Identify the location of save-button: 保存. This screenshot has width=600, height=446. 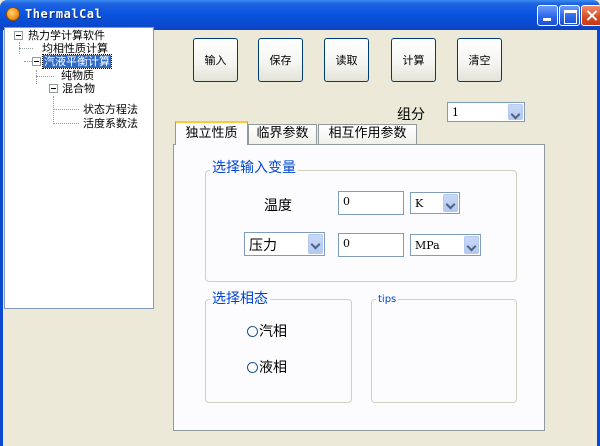
(280, 60).